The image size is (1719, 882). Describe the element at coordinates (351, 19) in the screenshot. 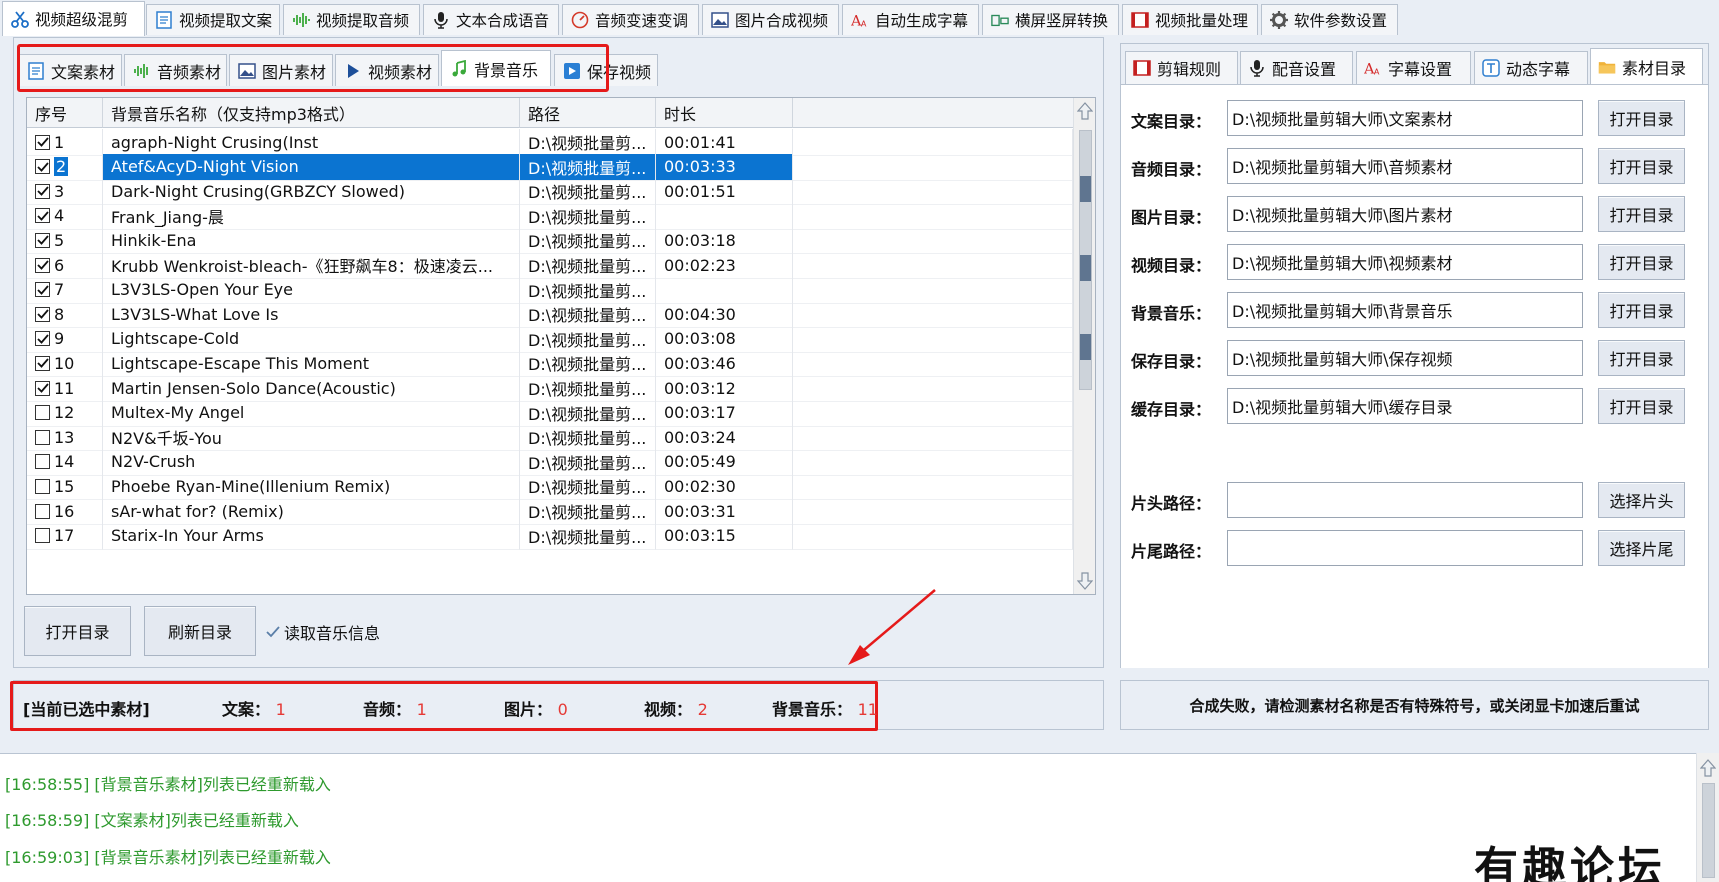

I see `tab-extract-audio: 视频提取音频` at that location.